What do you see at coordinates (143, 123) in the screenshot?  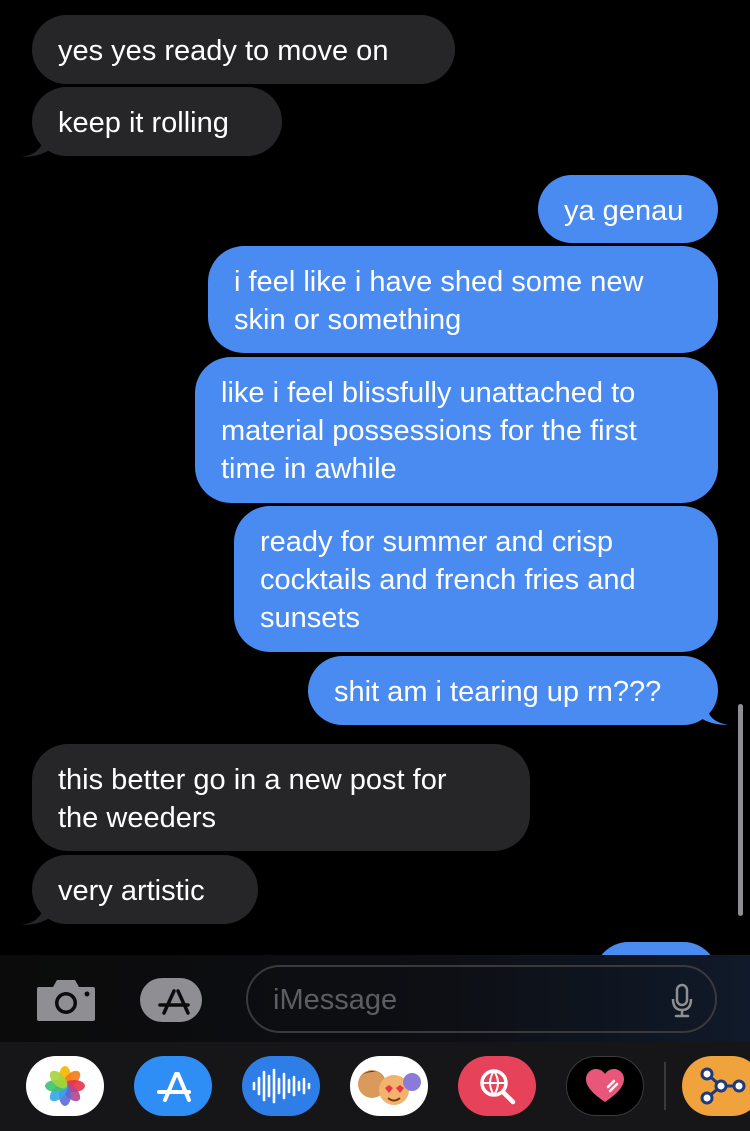 I see `message-text: keep it rolling` at bounding box center [143, 123].